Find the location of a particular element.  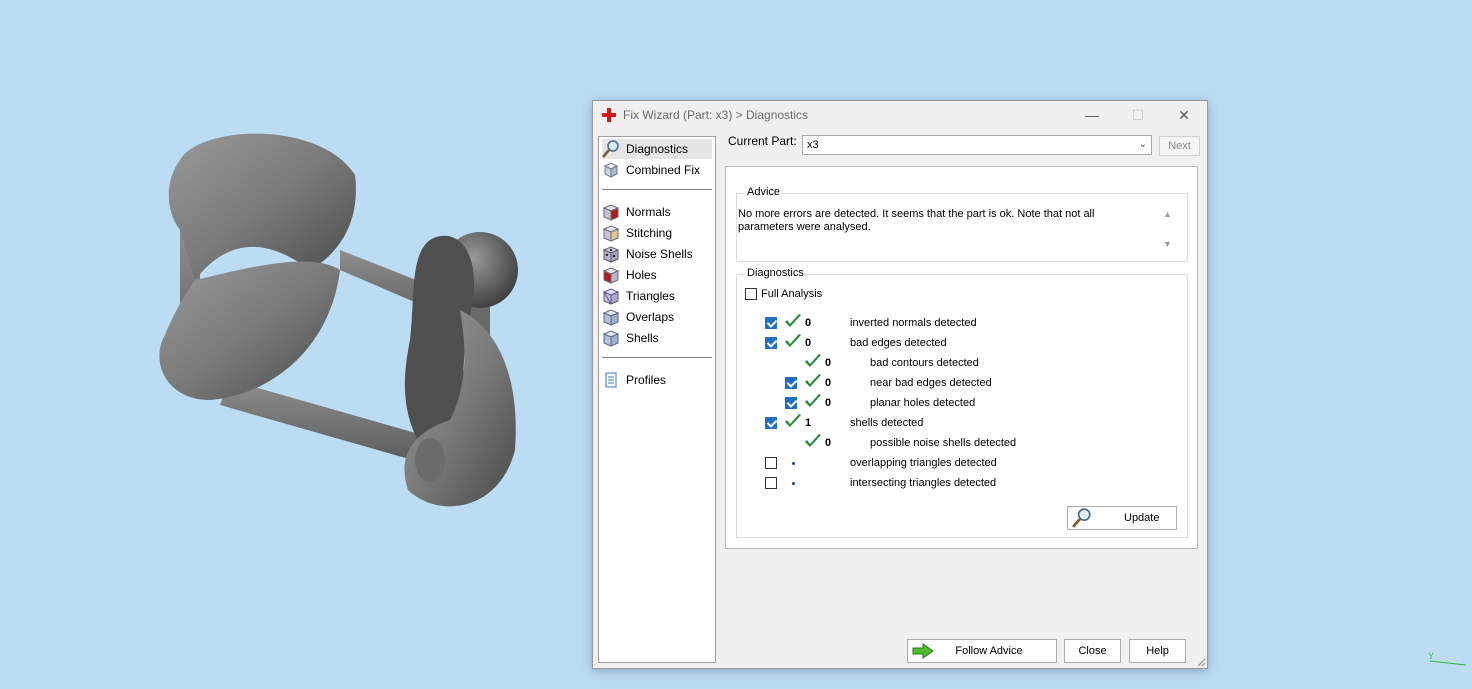

follow-advice-button: Follow Advice is located at coordinates (982, 651).